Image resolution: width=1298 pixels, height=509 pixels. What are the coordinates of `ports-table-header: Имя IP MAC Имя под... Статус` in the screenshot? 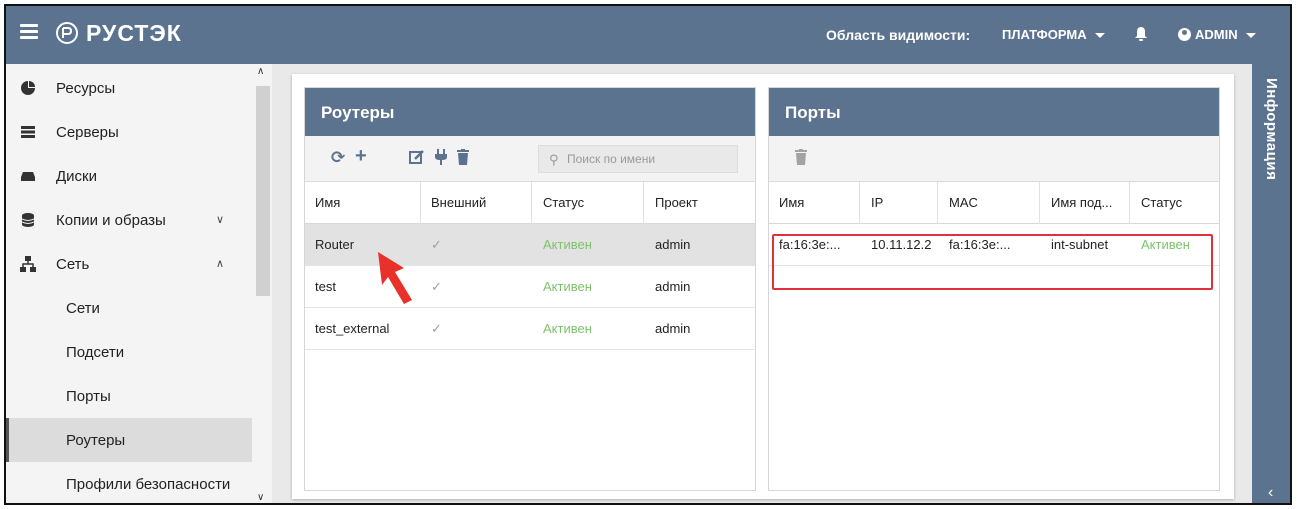 It's located at (994, 203).